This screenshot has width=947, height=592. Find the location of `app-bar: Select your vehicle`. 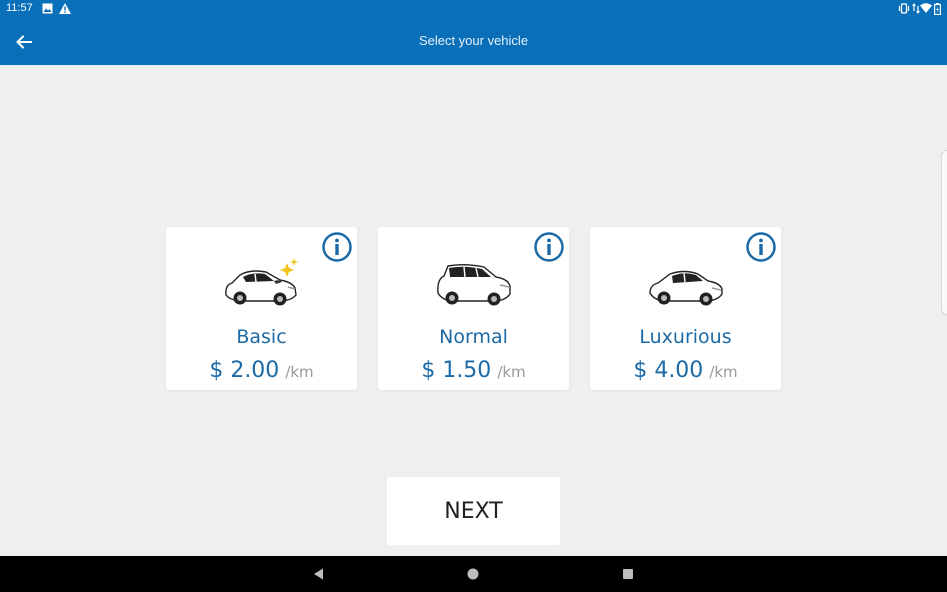

app-bar: Select your vehicle is located at coordinates (473, 41).